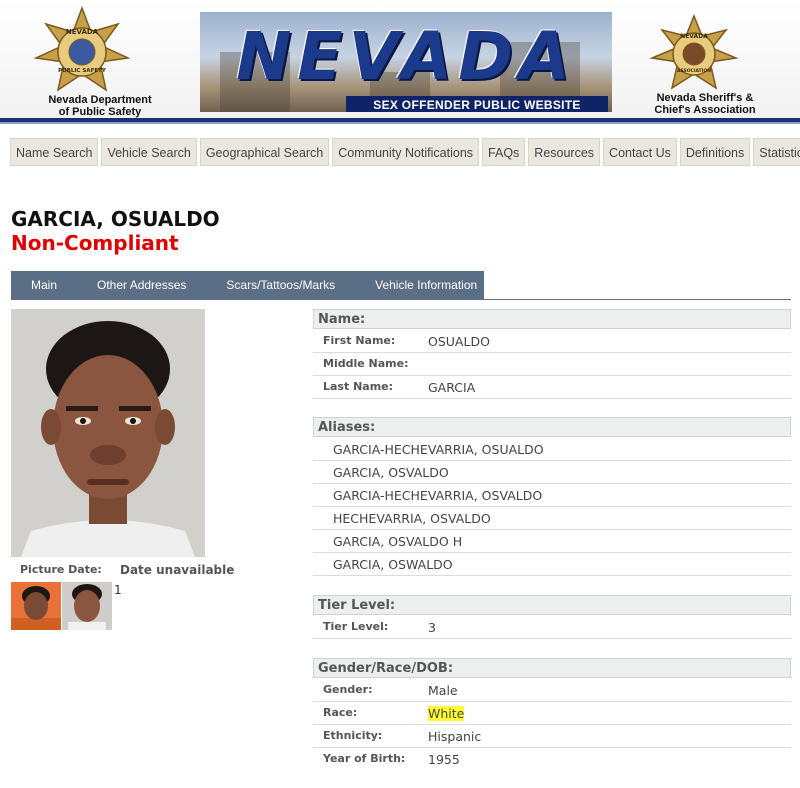 The width and height of the screenshot is (800, 788). What do you see at coordinates (552, 495) in the screenshot?
I see `alias-row: GARCIA-HECHEVARRIA, OSVALDO` at bounding box center [552, 495].